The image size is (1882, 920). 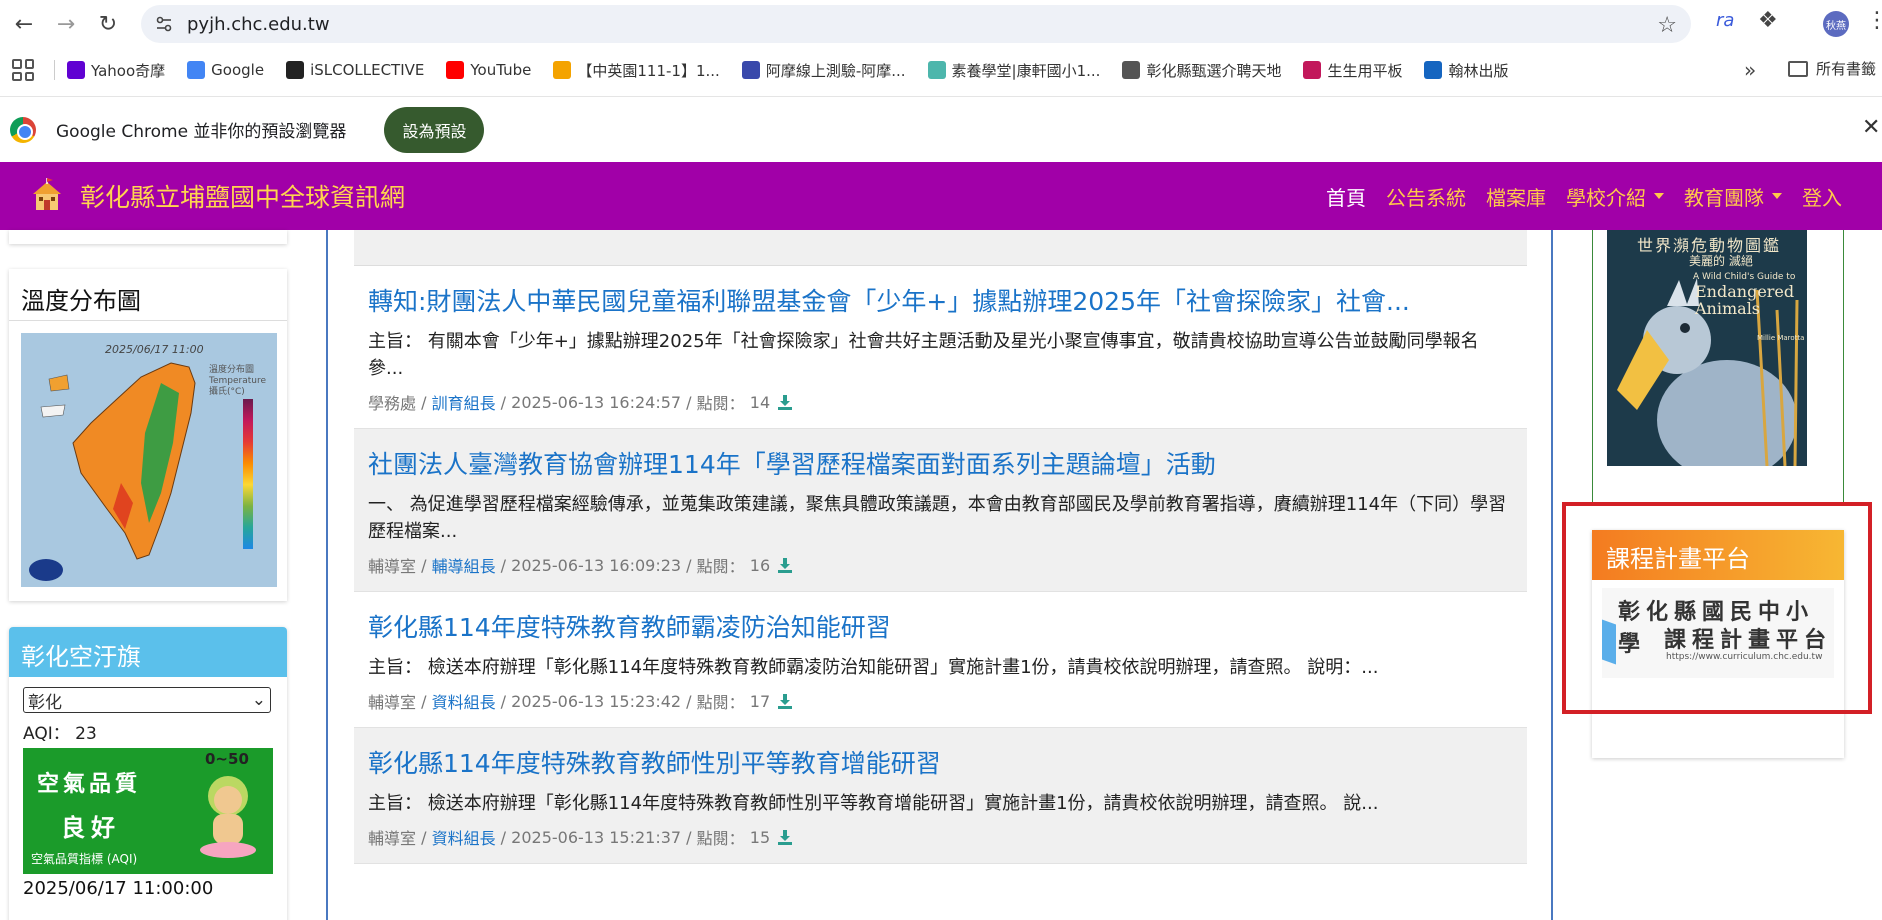 What do you see at coordinates (164, 24) in the screenshot?
I see `site-settings-icon` at bounding box center [164, 24].